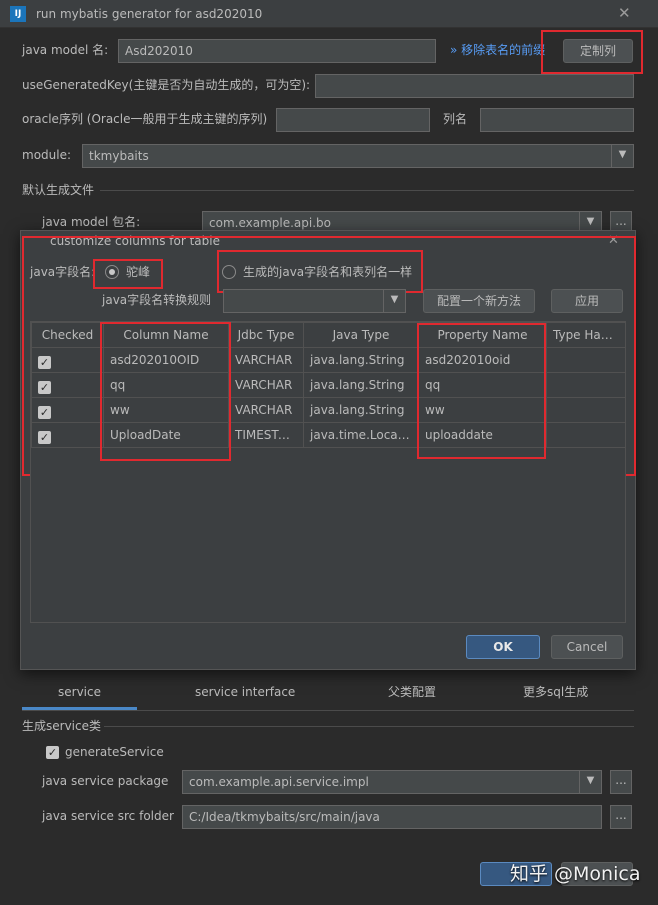 The height and width of the screenshot is (905, 658). I want to click on oracle-seq-label: oracle序列 (Oracle一般用于生成主键的序列), so click(145, 119).